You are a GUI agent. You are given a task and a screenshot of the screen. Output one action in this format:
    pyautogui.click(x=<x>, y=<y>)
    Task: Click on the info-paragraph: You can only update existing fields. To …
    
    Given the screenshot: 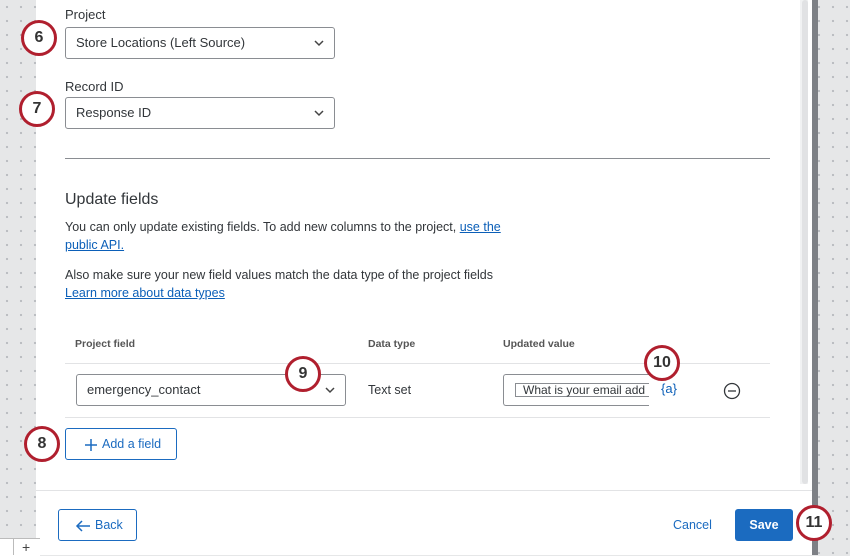 What is the action you would take?
    pyautogui.click(x=283, y=236)
    